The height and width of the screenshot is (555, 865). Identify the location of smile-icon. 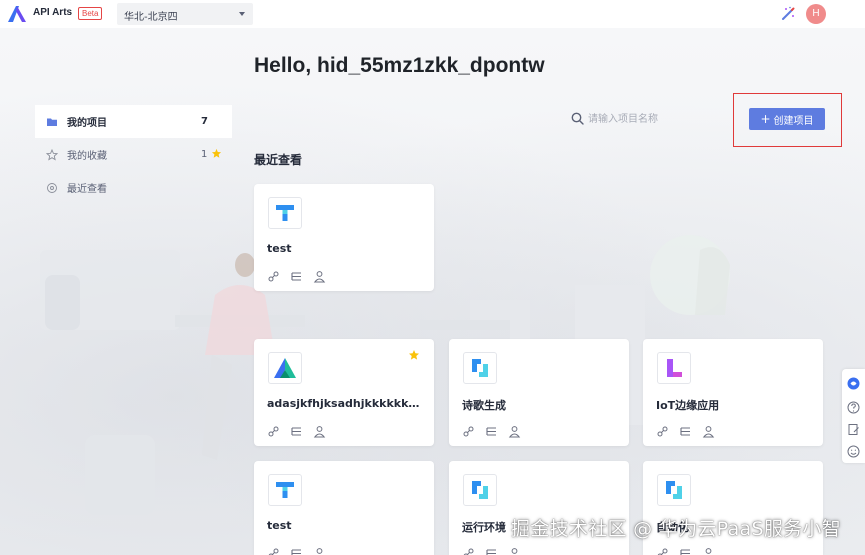
(853, 450).